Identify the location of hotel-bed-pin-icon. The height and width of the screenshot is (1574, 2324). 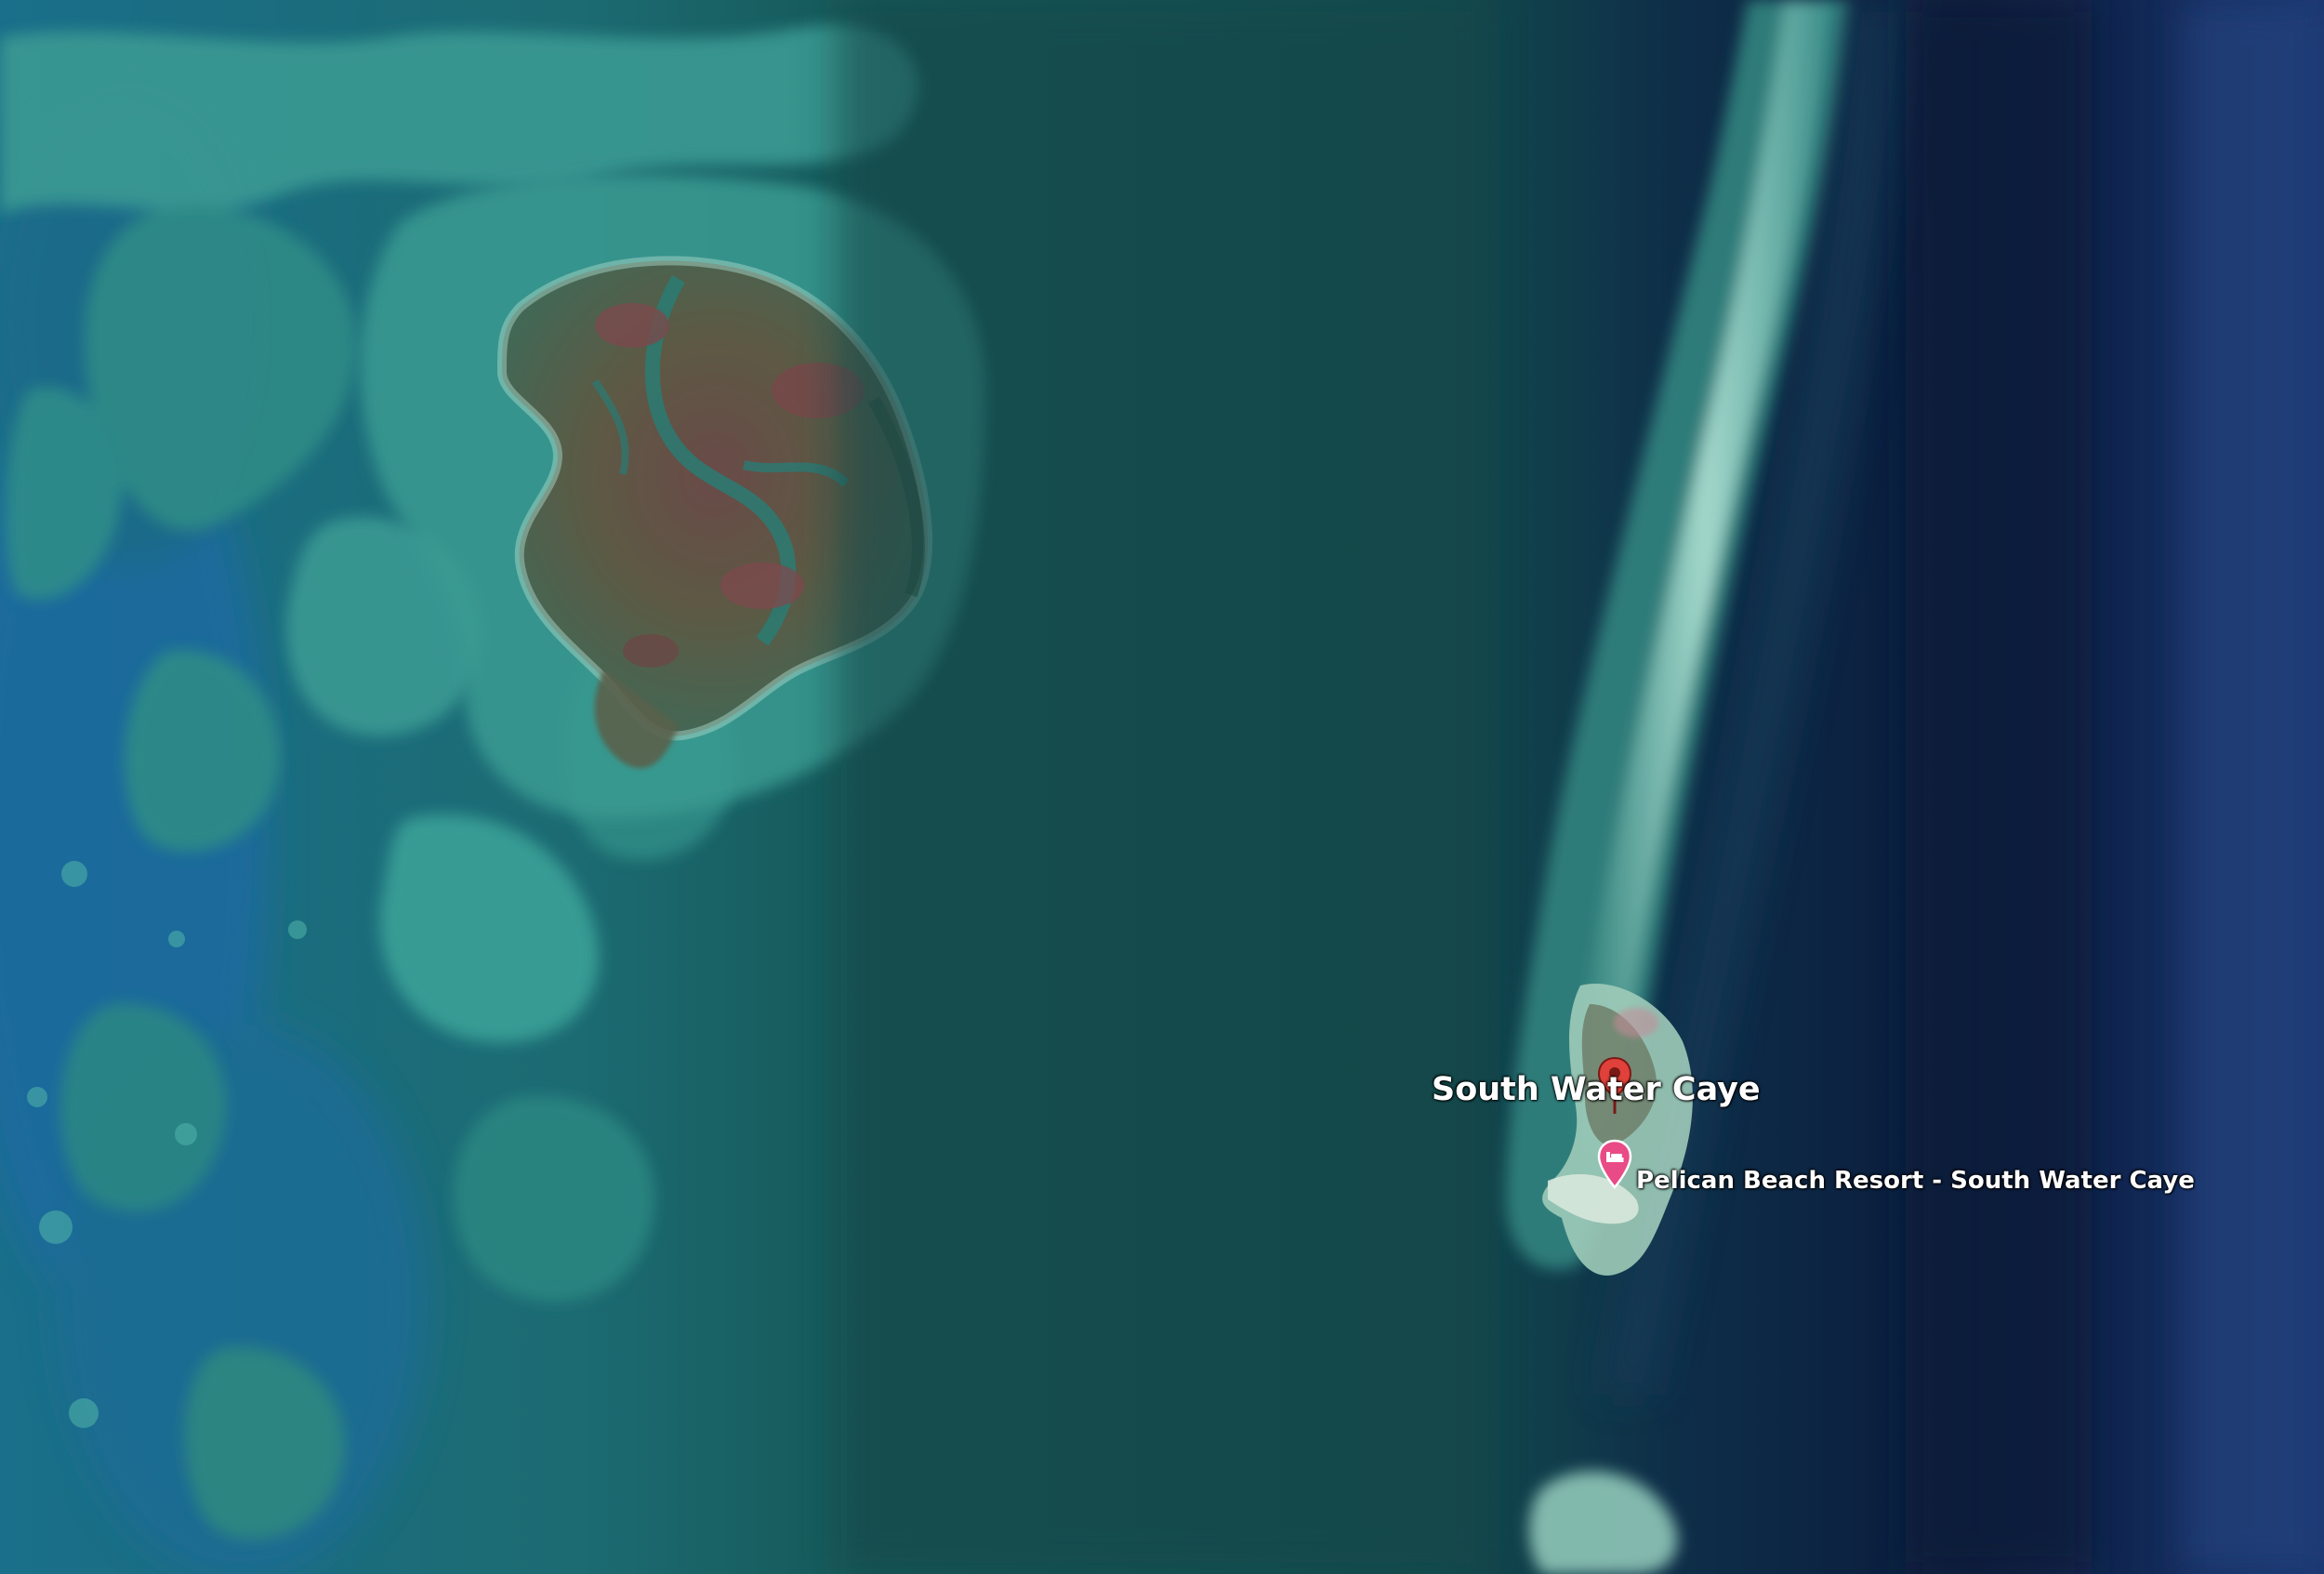
(1614, 1167).